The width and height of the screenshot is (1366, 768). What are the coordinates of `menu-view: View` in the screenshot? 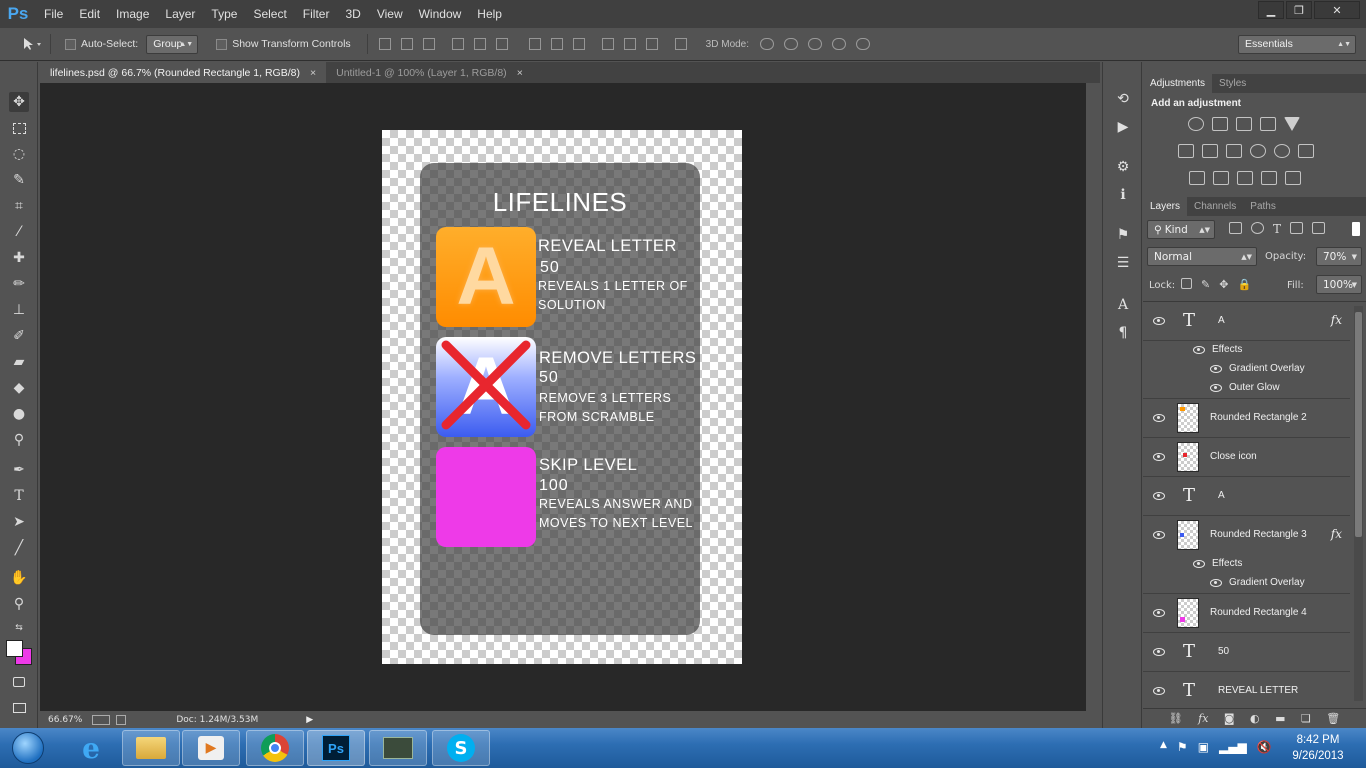 It's located at (390, 14).